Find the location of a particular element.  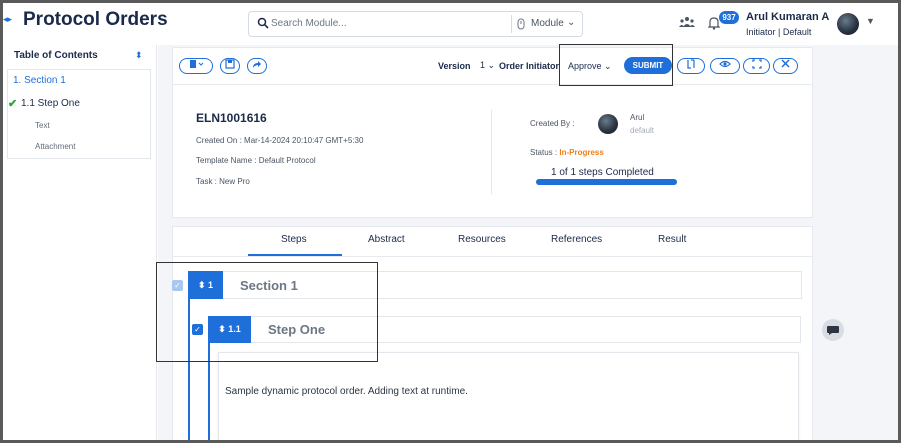

share-icon is located at coordinates (257, 64).